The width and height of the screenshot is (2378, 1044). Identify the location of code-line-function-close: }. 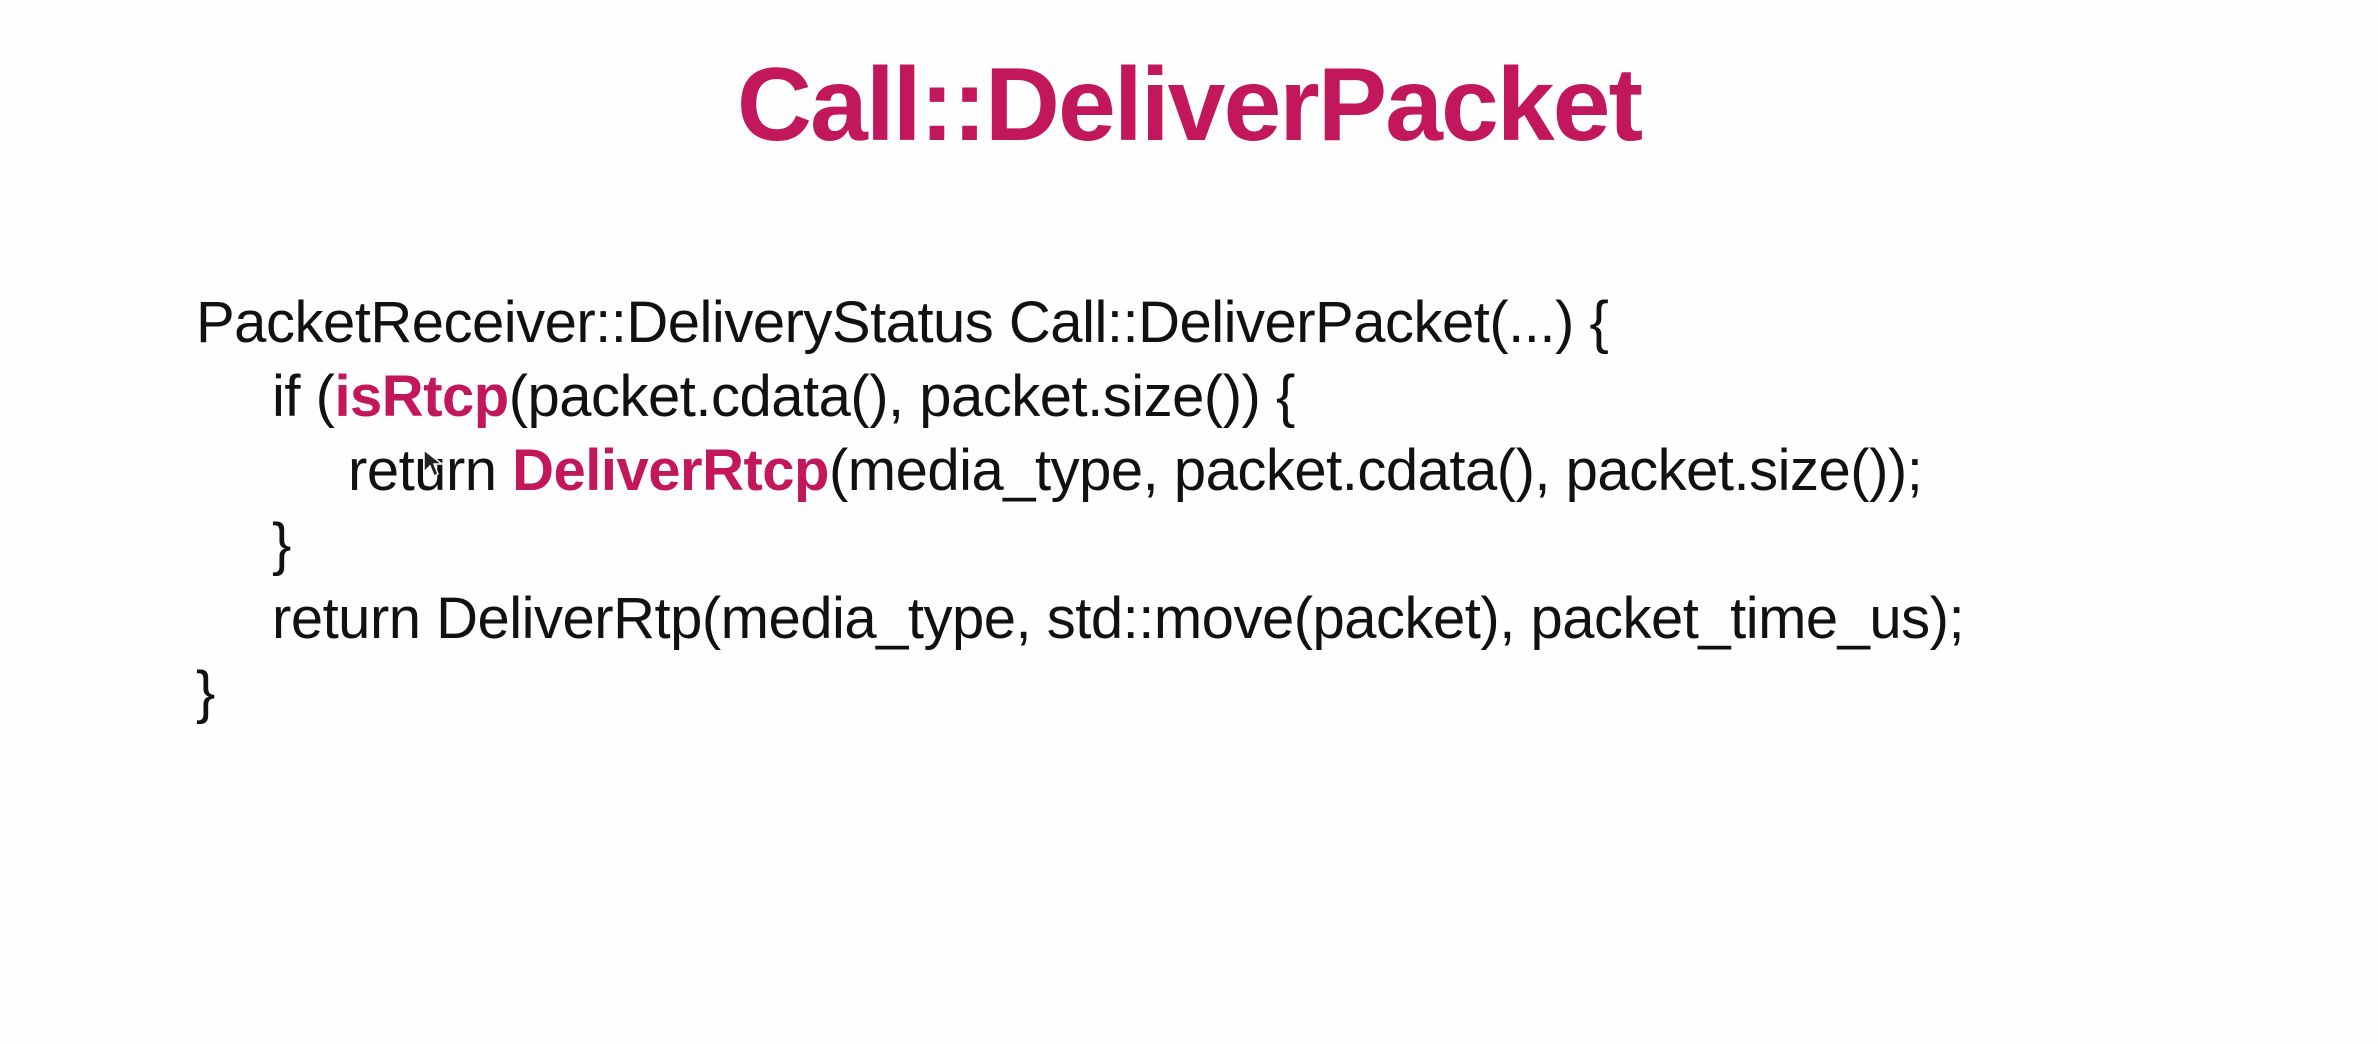
(205, 692).